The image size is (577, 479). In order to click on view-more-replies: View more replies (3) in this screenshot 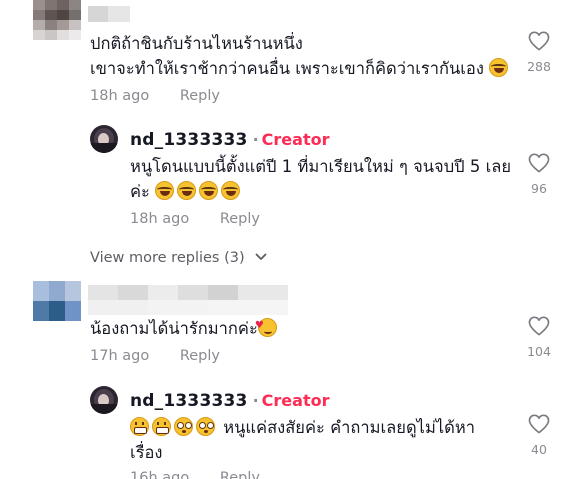, I will do `click(178, 258)`.